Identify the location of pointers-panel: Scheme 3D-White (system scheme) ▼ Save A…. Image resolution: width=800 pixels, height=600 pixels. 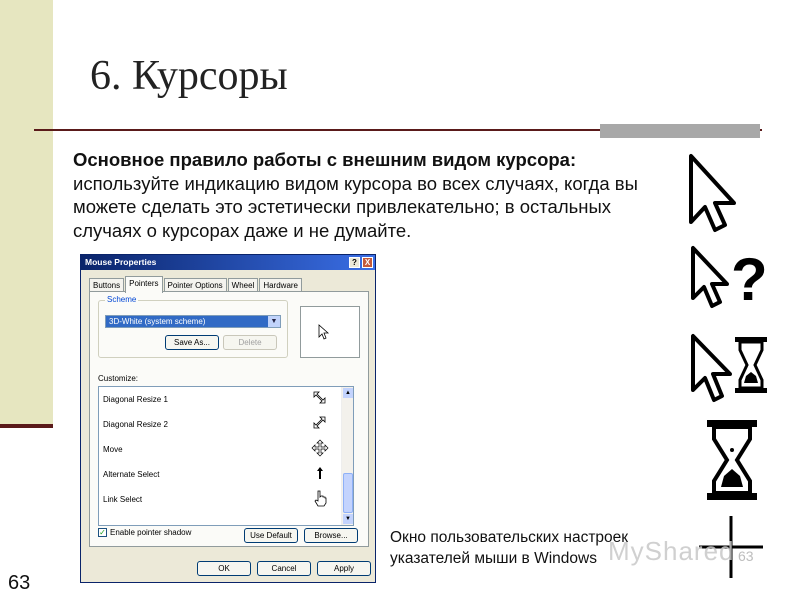
(229, 419).